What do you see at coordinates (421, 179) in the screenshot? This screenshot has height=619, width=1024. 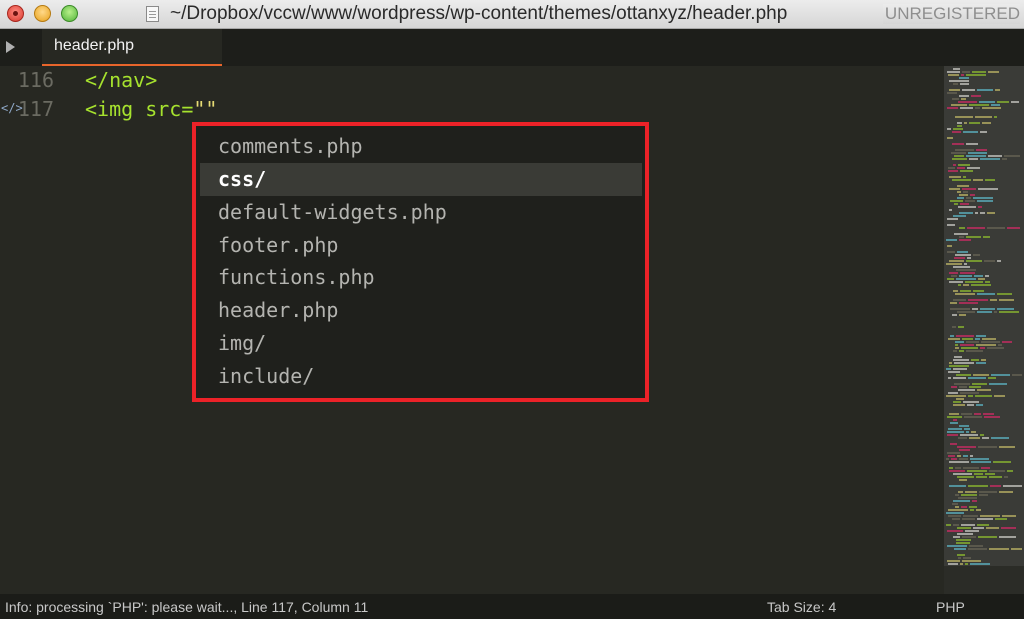 I see `autocomplete-item-selected: css/` at bounding box center [421, 179].